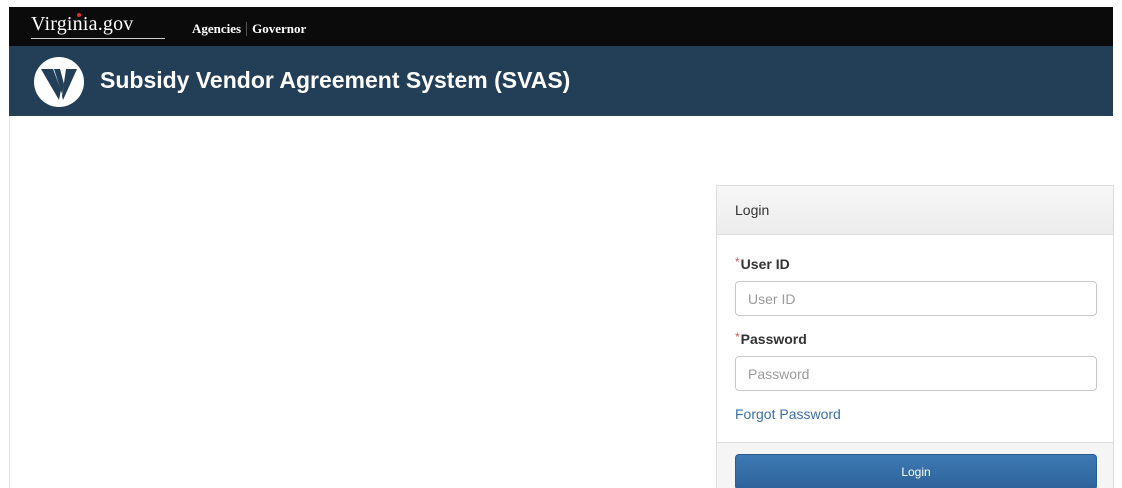 This screenshot has height=488, width=1122. I want to click on agencies-link: Agencies, so click(216, 29).